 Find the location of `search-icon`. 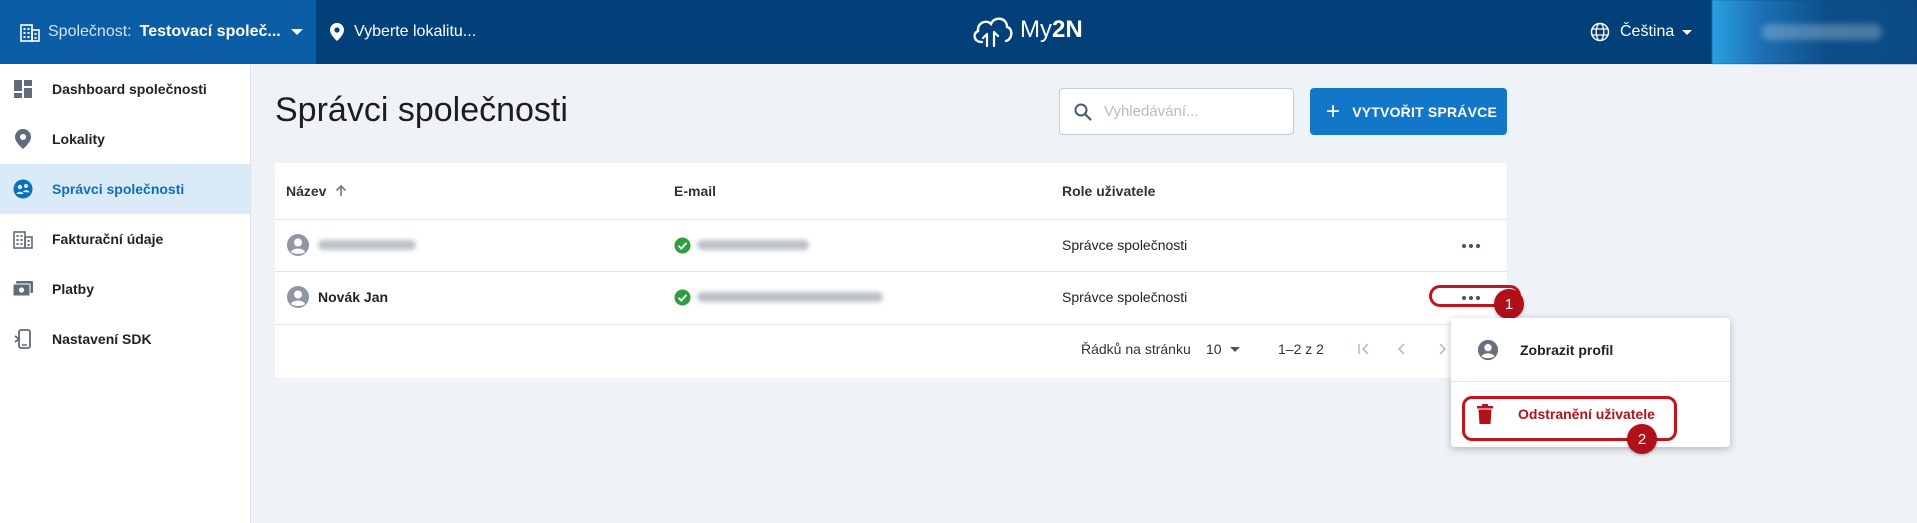

search-icon is located at coordinates (1083, 112).